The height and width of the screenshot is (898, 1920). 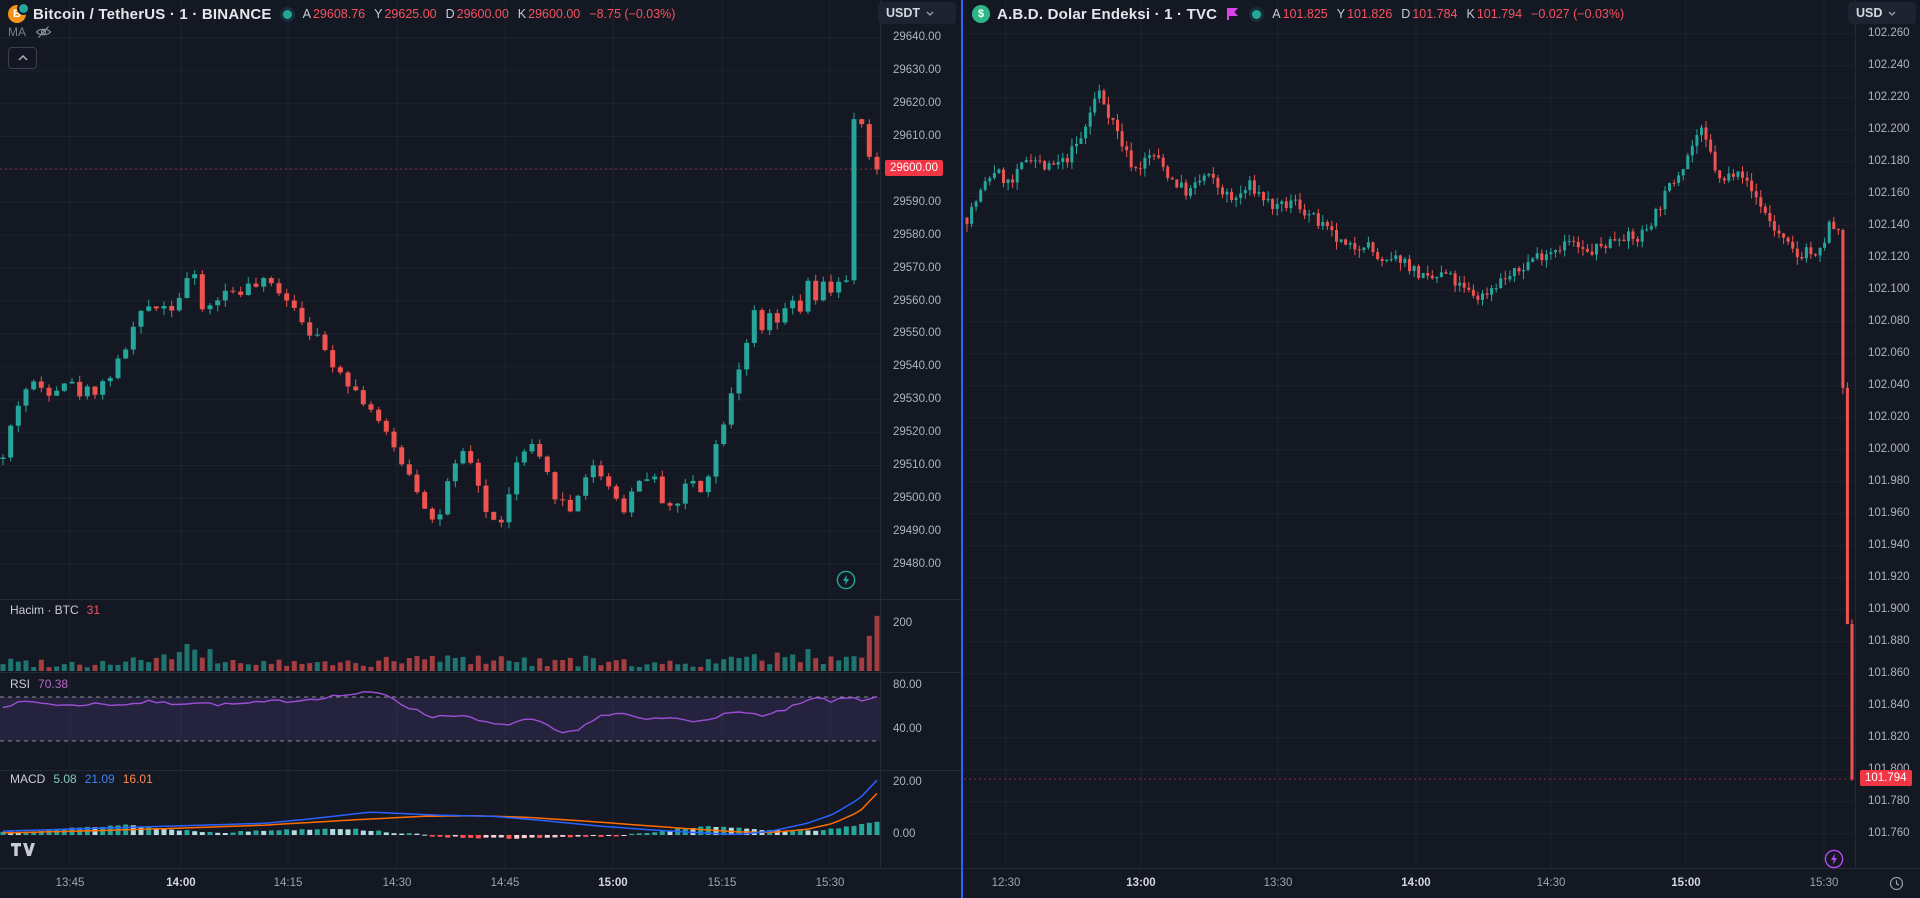 What do you see at coordinates (410, 14) in the screenshot?
I see `high-value: 29625.00` at bounding box center [410, 14].